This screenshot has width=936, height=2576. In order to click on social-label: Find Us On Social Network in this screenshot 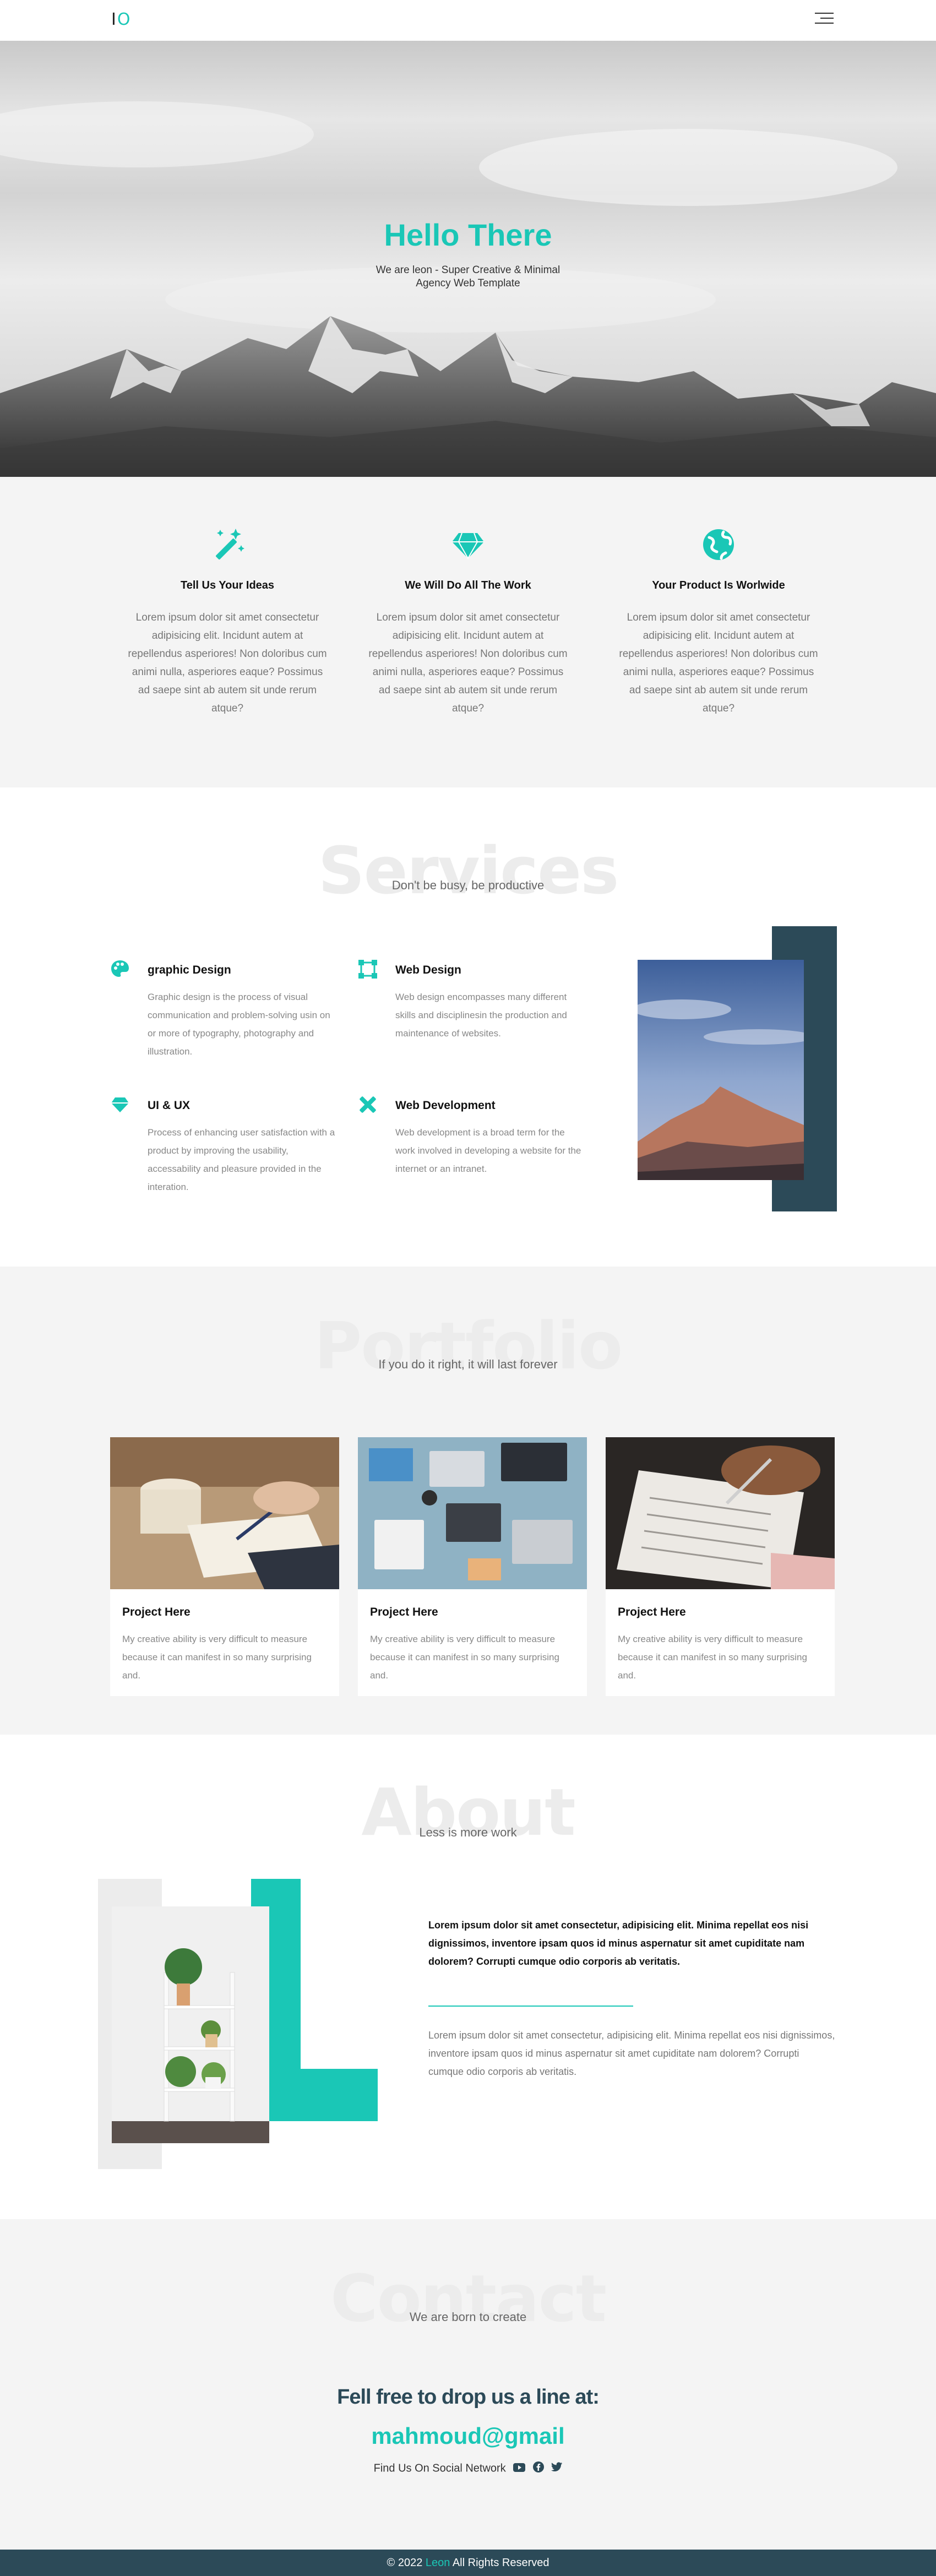, I will do `click(439, 2468)`.